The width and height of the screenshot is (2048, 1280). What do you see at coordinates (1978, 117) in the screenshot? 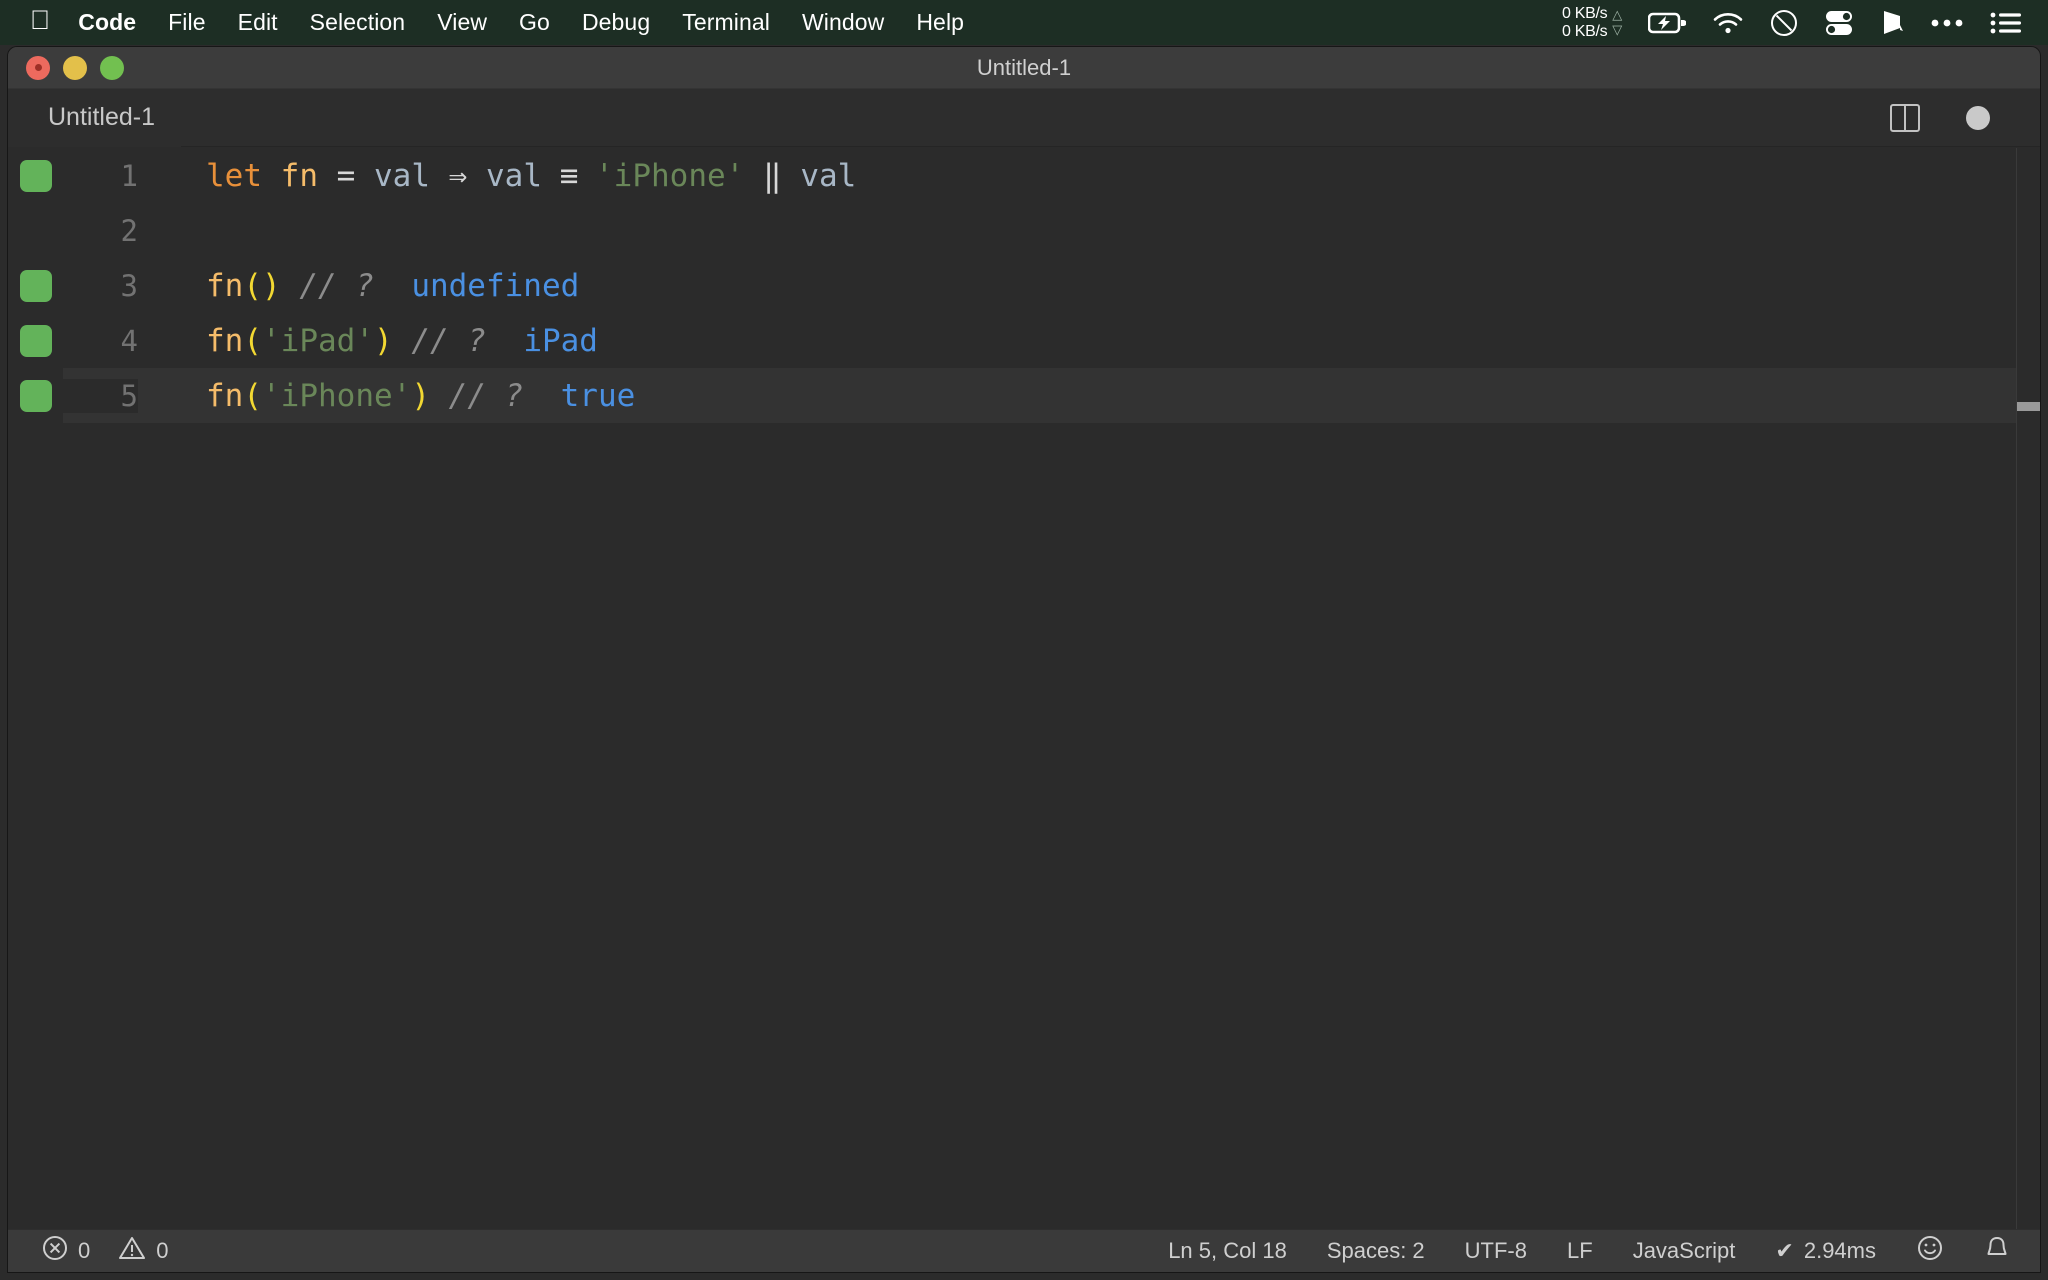
I see `unsaved-dot-icon` at bounding box center [1978, 117].